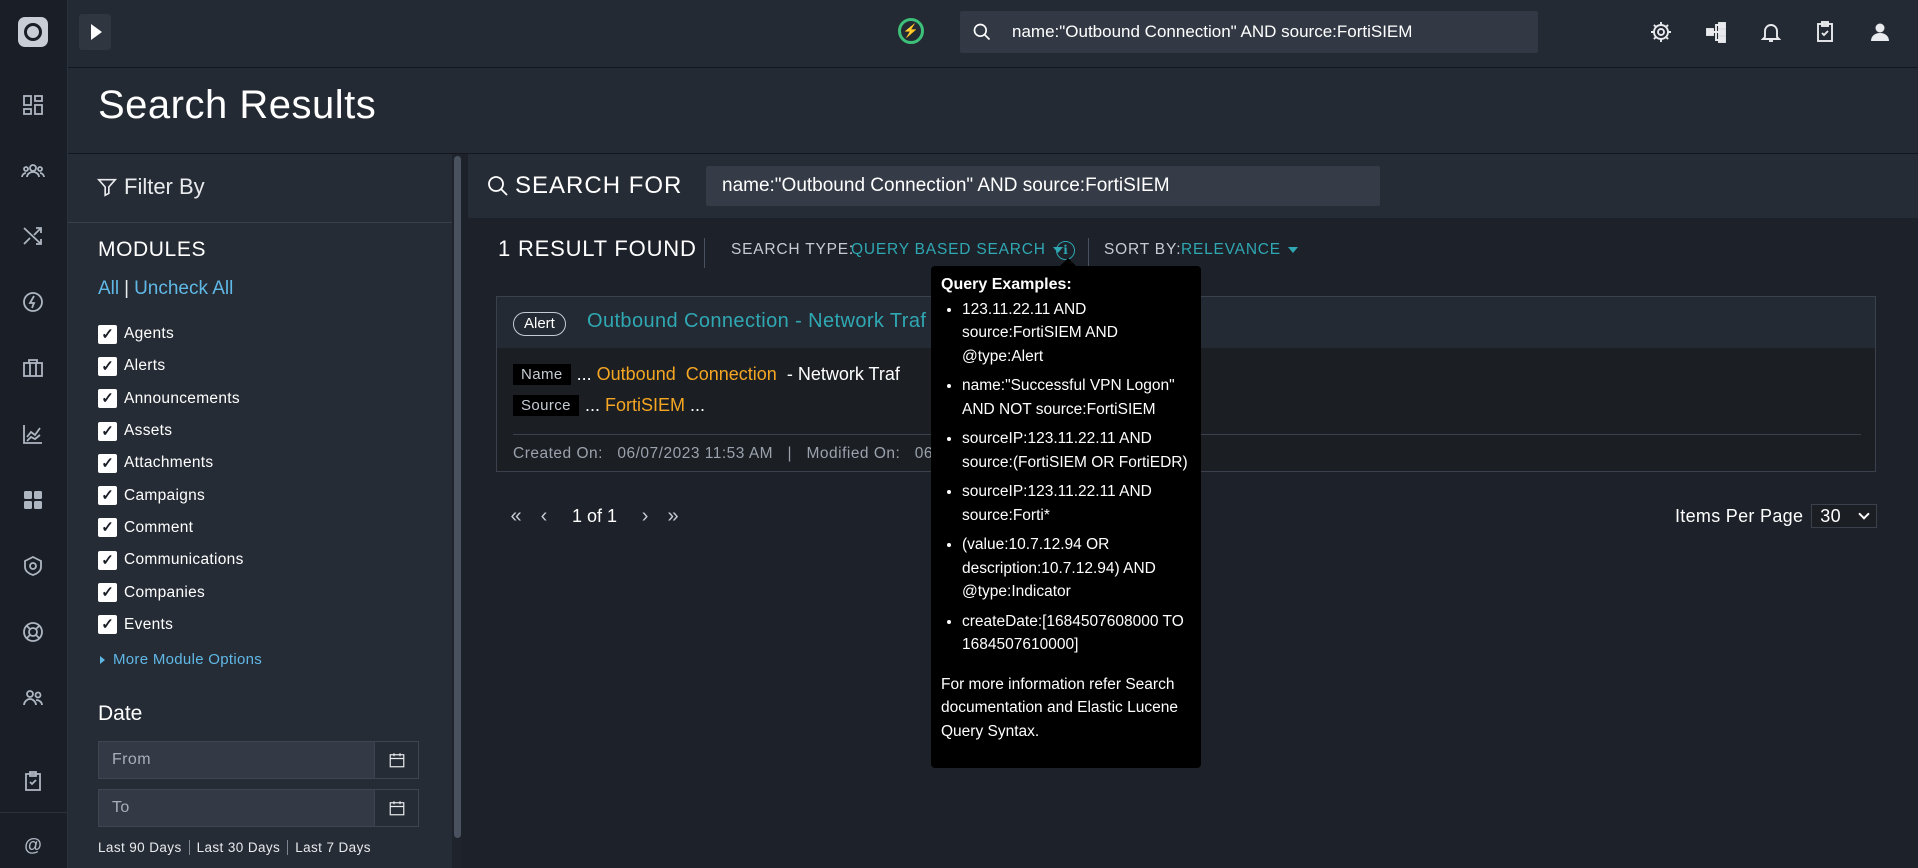 The width and height of the screenshot is (1918, 868). Describe the element at coordinates (95, 32) in the screenshot. I see `sidebar-toggle-button` at that location.